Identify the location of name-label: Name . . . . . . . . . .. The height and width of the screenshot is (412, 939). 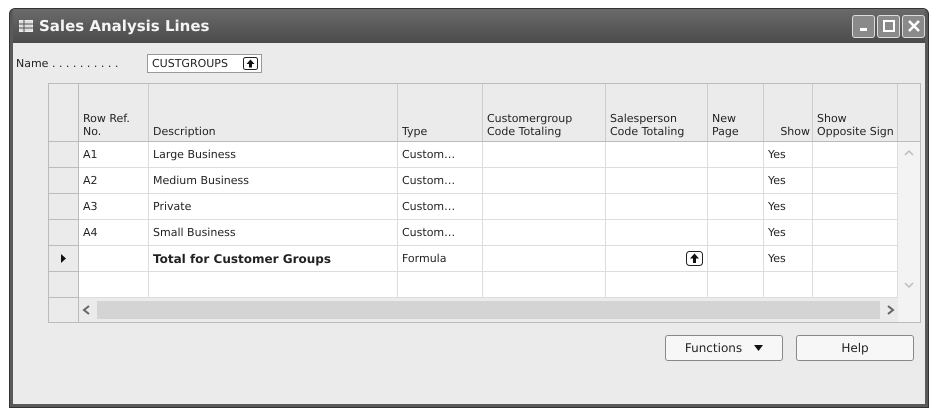
(68, 63).